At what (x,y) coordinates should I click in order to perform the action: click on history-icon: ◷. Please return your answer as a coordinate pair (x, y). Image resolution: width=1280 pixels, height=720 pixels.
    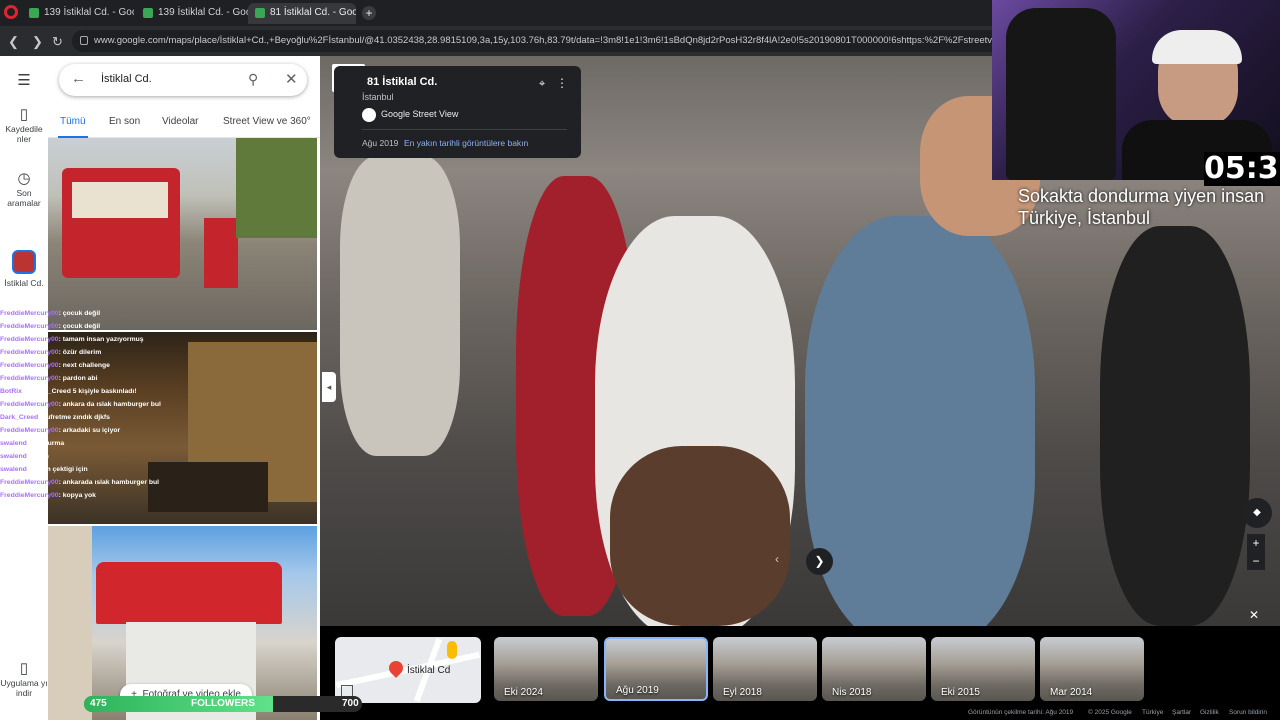
    Looking at the image, I should click on (24, 178).